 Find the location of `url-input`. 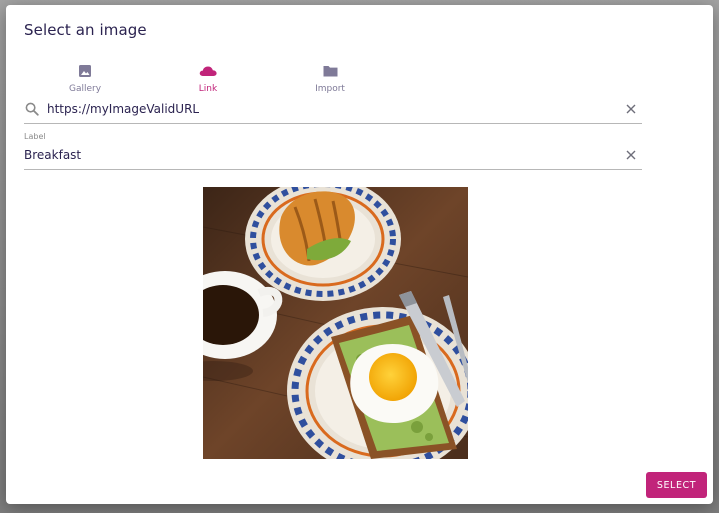

url-input is located at coordinates (327, 109).